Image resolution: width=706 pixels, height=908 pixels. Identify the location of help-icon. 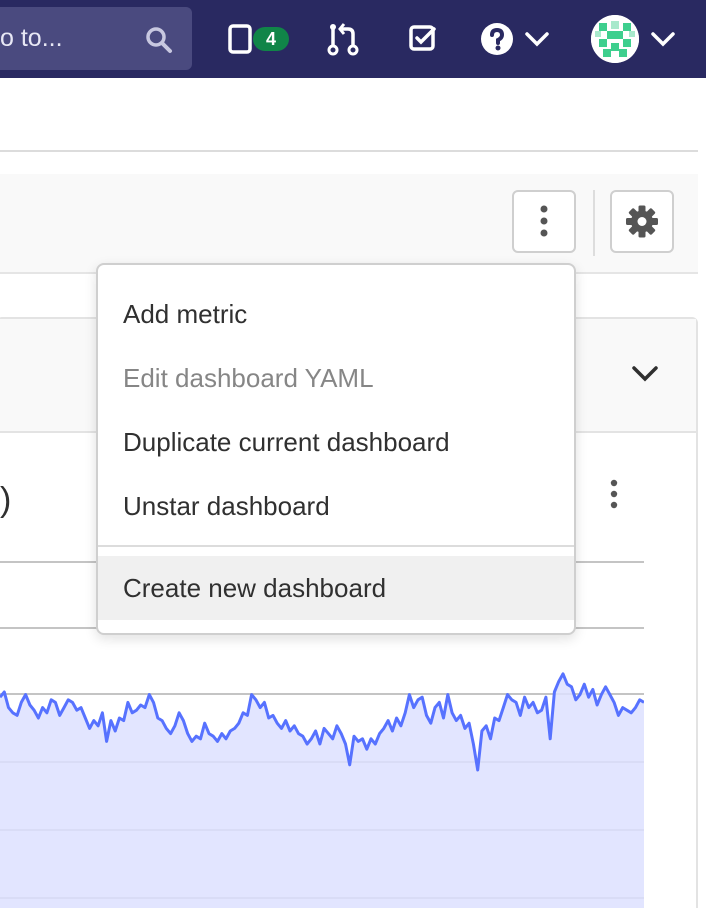
(497, 39).